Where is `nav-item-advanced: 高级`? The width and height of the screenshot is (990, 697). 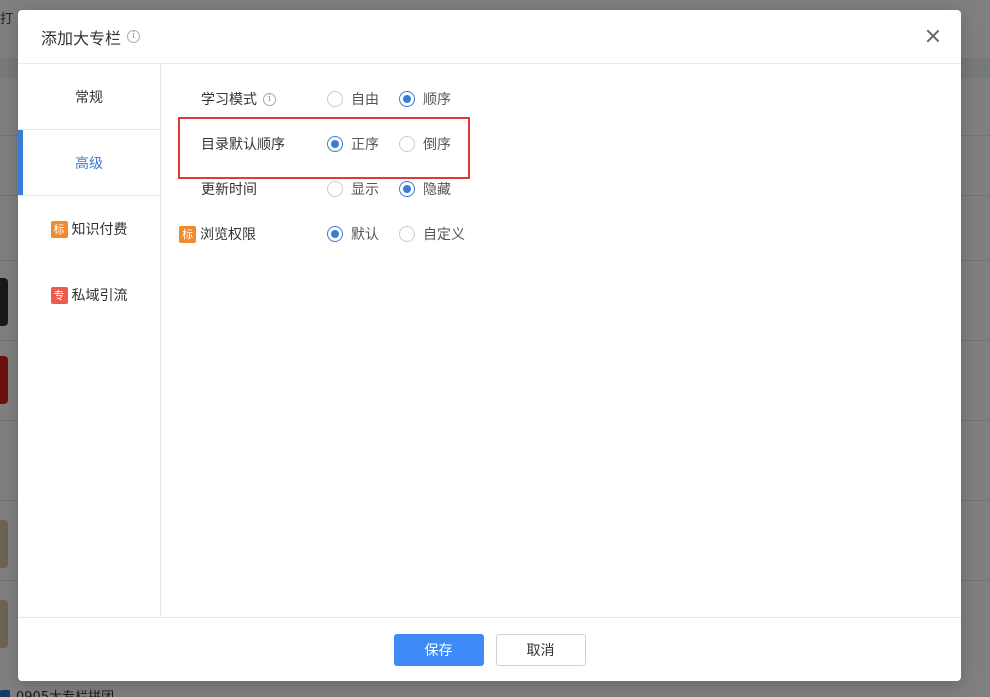 nav-item-advanced: 高级 is located at coordinates (89, 163).